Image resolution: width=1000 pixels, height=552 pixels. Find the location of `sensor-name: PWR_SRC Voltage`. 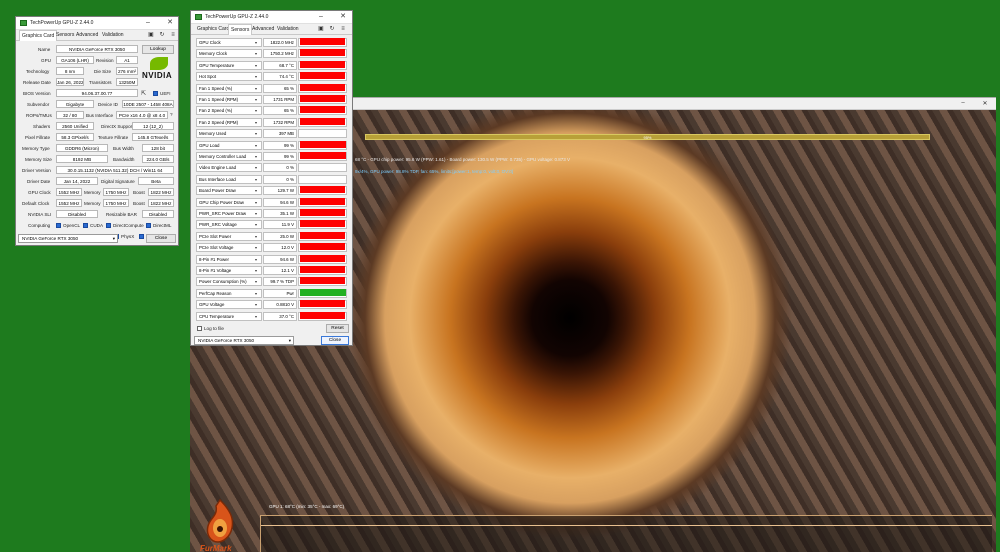

sensor-name: PWR_SRC Voltage is located at coordinates (229, 225).